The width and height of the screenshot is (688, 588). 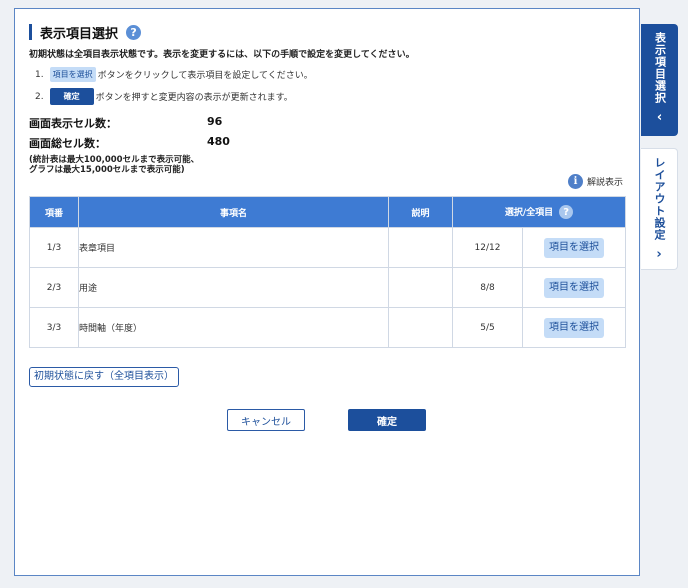 I want to click on row-no: 3/3, so click(x=54, y=327).